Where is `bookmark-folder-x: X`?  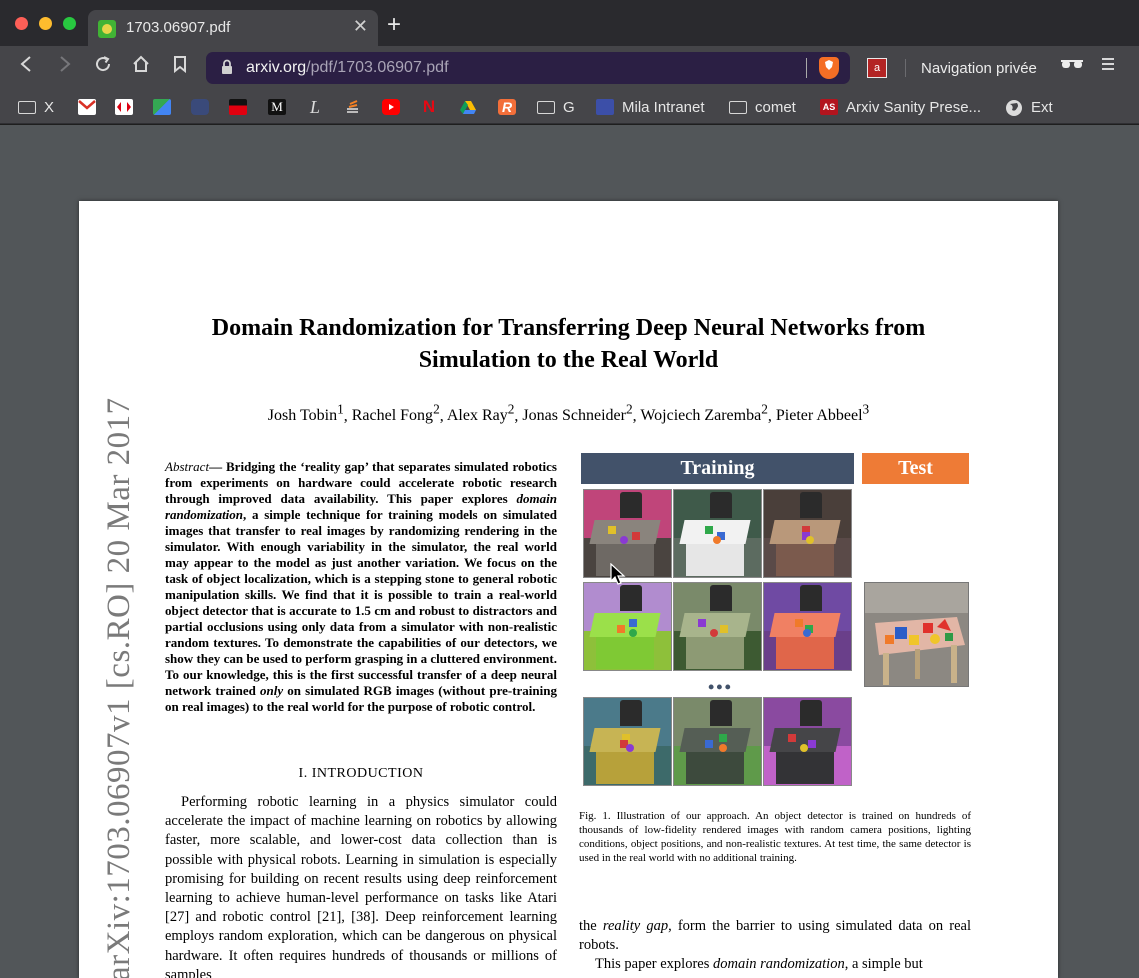 bookmark-folder-x: X is located at coordinates (36, 107).